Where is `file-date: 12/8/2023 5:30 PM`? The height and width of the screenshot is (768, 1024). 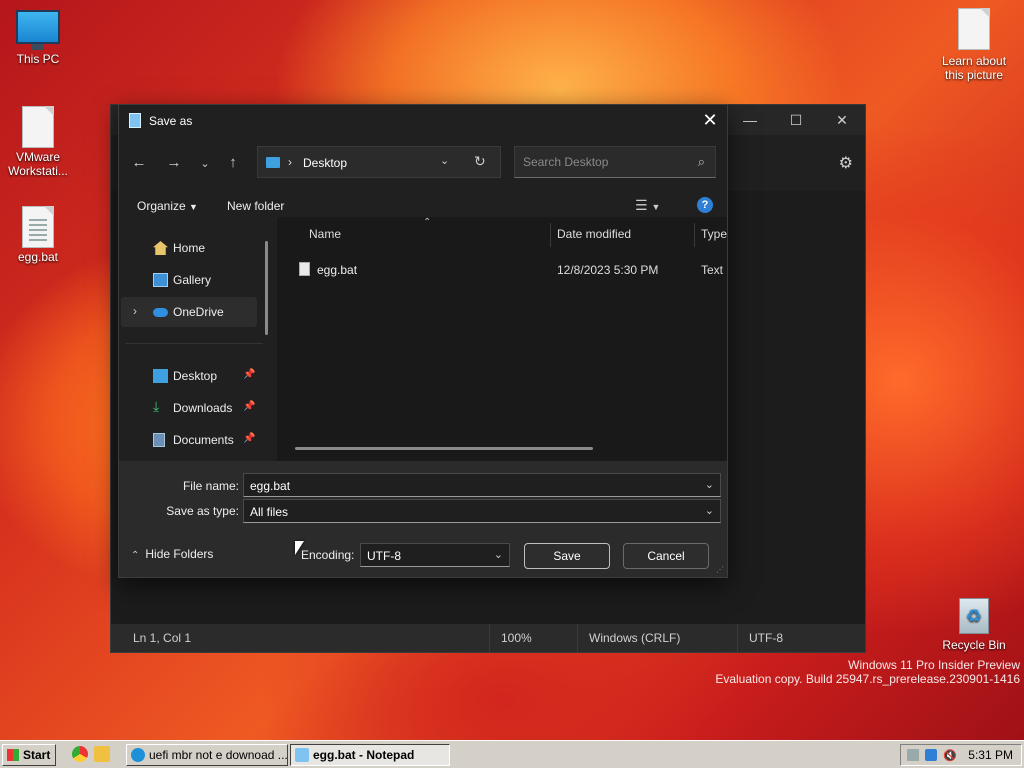
file-date: 12/8/2023 5:30 PM is located at coordinates (608, 270).